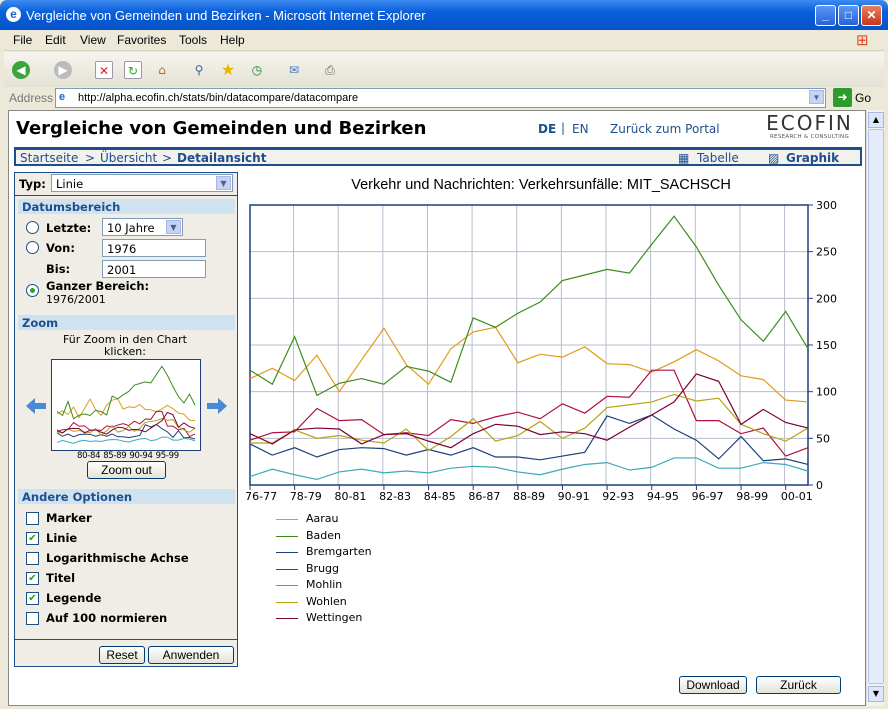  I want to click on option-label: Linie, so click(62, 538).